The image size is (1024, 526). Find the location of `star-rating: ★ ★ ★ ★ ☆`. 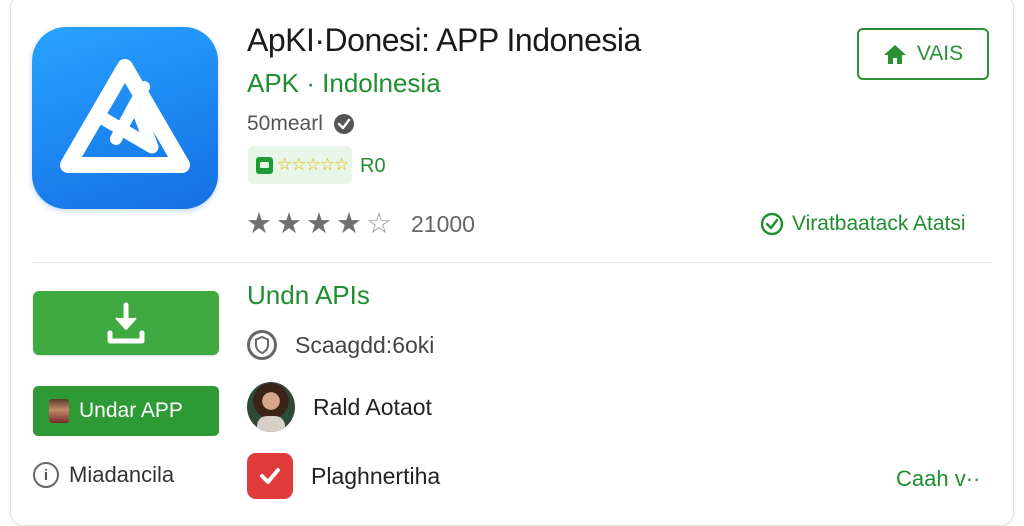

star-rating: ★ ★ ★ ★ ☆ is located at coordinates (319, 223).